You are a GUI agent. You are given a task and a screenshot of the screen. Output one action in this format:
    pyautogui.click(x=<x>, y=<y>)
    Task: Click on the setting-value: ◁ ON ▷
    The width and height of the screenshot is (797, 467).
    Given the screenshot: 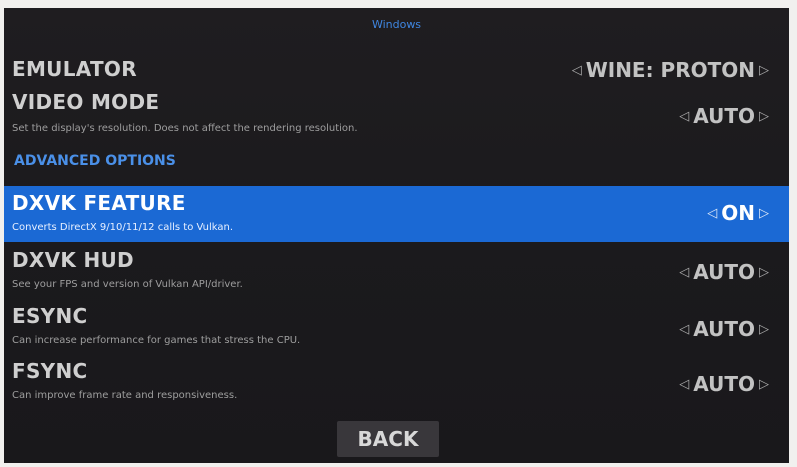 What is the action you would take?
    pyautogui.click(x=738, y=213)
    